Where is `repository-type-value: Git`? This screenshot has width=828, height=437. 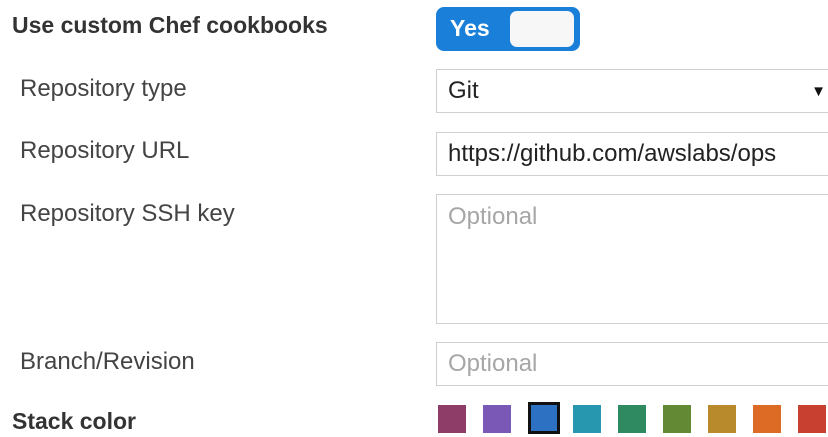
repository-type-value: Git is located at coordinates (463, 90).